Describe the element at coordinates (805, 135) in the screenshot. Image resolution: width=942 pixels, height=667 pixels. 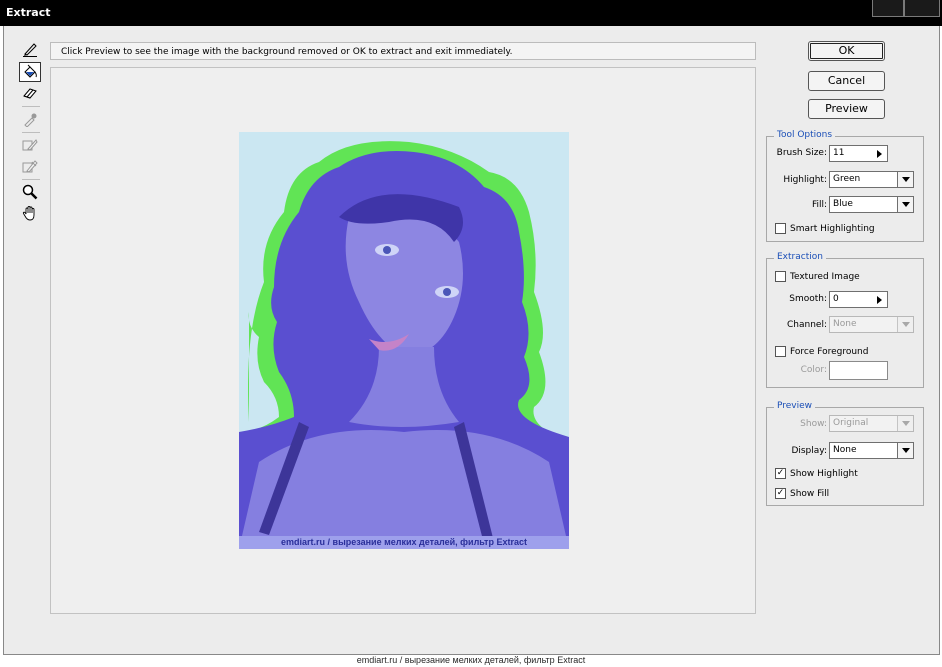
I see `tool-options-title: Tool Options` at that location.